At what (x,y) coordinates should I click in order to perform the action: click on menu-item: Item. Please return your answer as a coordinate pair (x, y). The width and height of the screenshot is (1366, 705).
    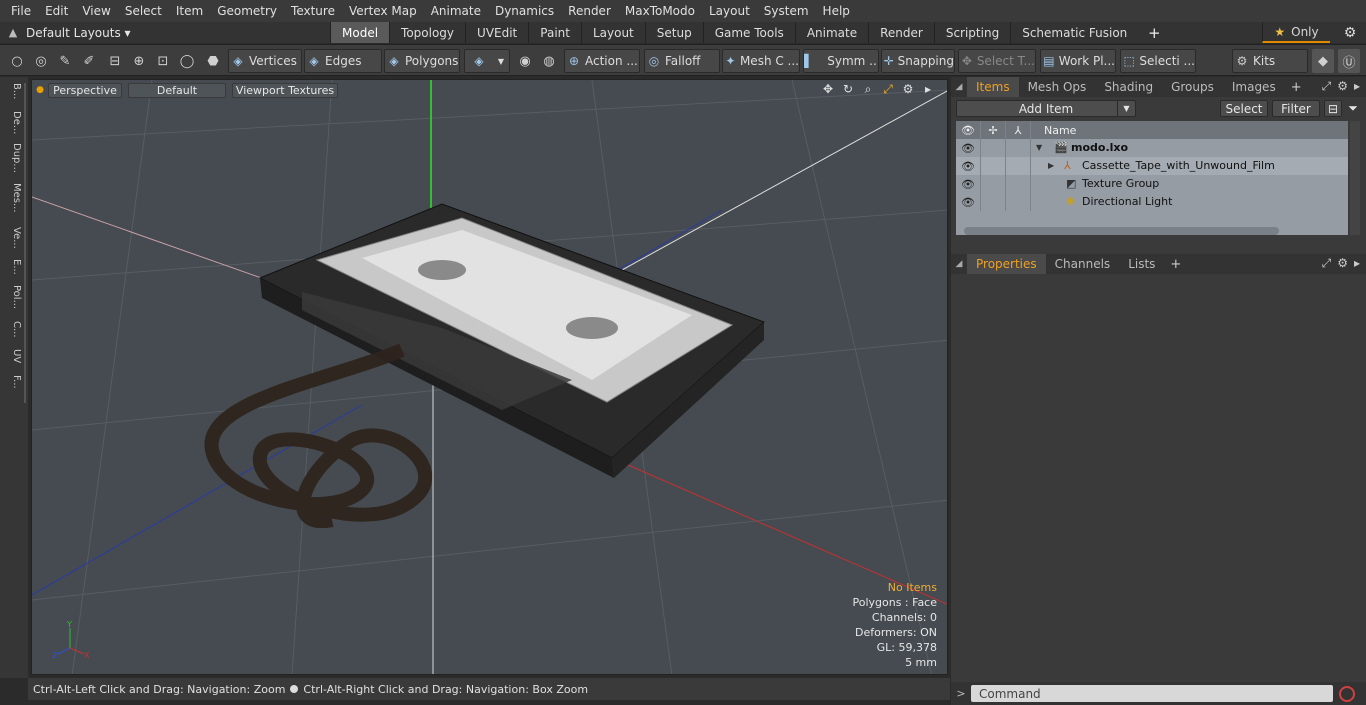
    Looking at the image, I should click on (189, 11).